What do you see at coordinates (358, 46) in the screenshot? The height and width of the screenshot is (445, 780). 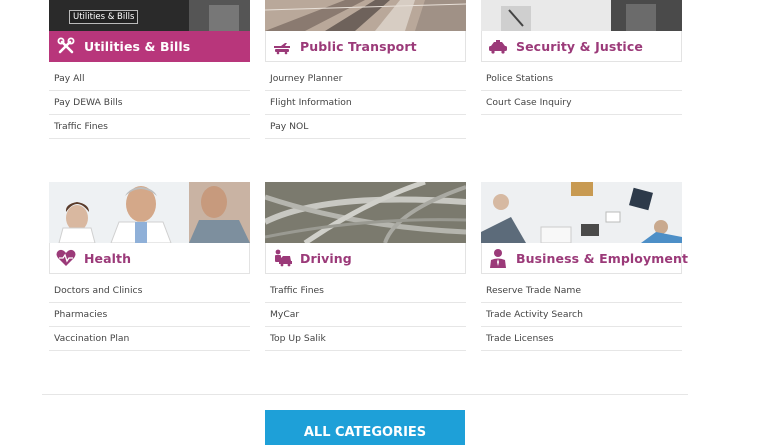 I see `category-title: Public Transport` at bounding box center [358, 46].